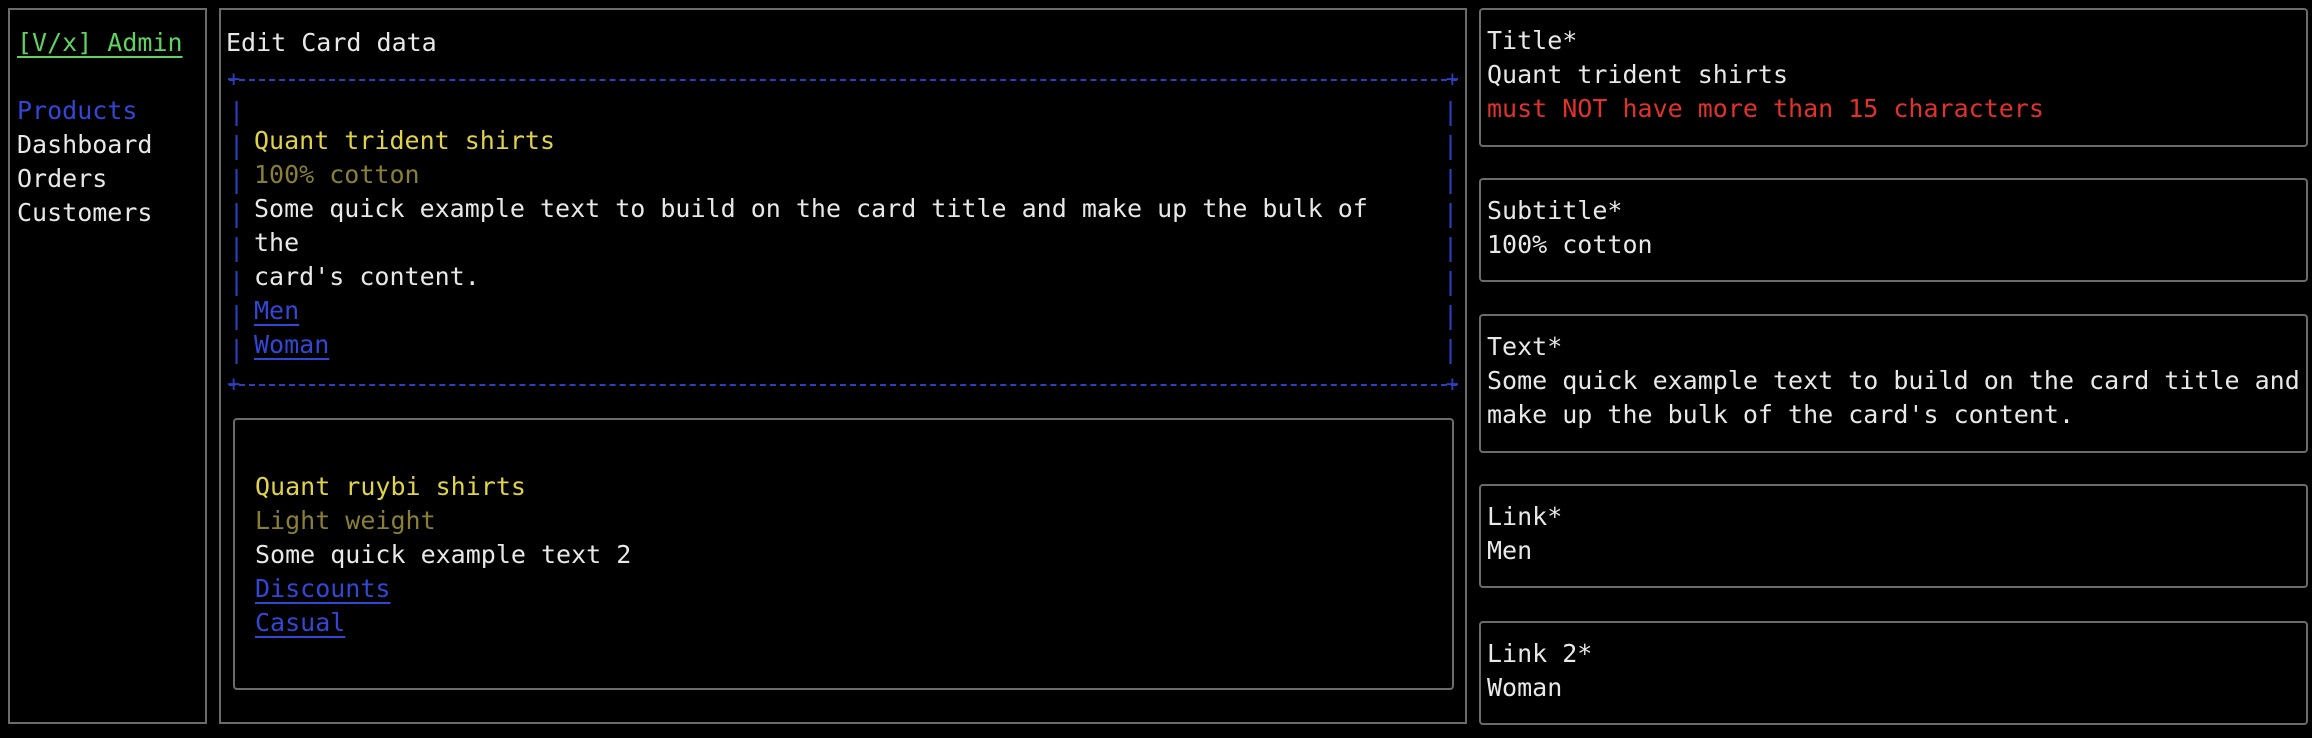  What do you see at coordinates (390, 486) in the screenshot?
I see `card-title: Quant ruybi shirts` at bounding box center [390, 486].